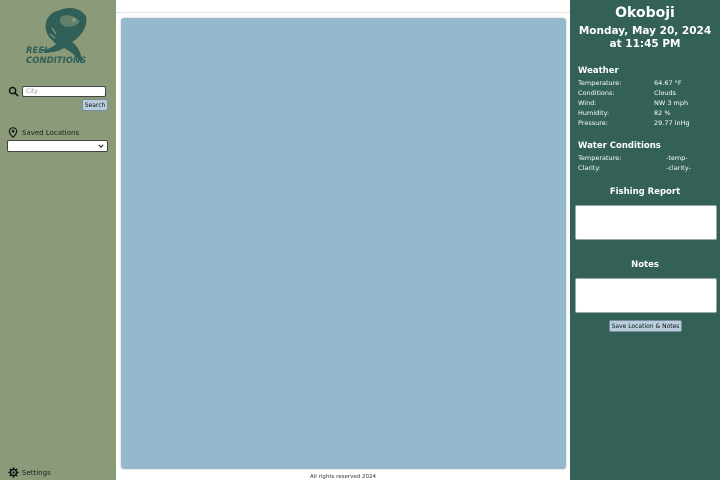 The image size is (720, 480). Describe the element at coordinates (645, 13) in the screenshot. I see `location-title: Okoboji` at that location.